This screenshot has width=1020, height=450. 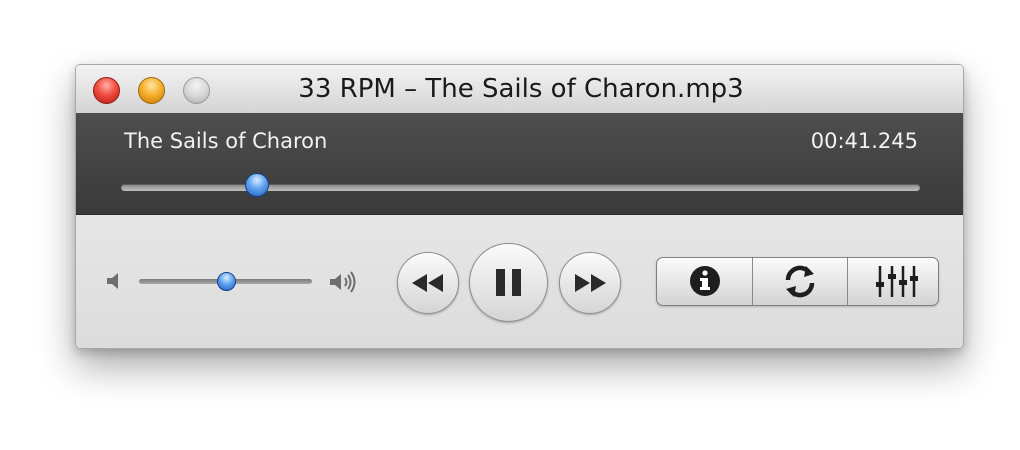 I want to click on pause-icon, so click(x=508, y=282).